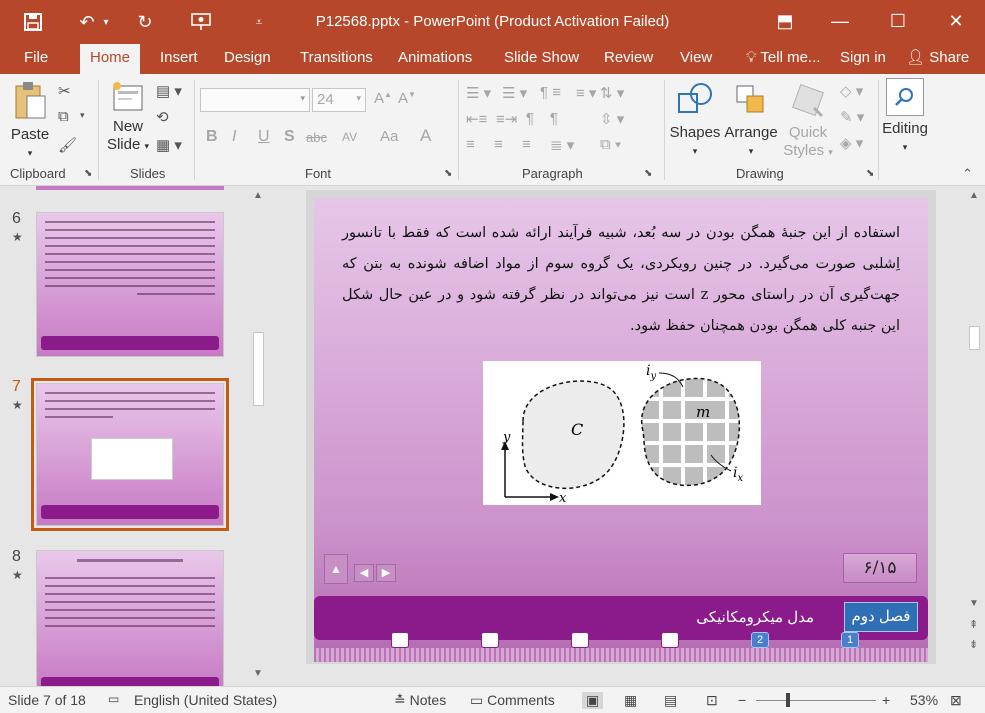 This screenshot has height=713, width=985. I want to click on chapter-button: فصل دوم, so click(881, 617).